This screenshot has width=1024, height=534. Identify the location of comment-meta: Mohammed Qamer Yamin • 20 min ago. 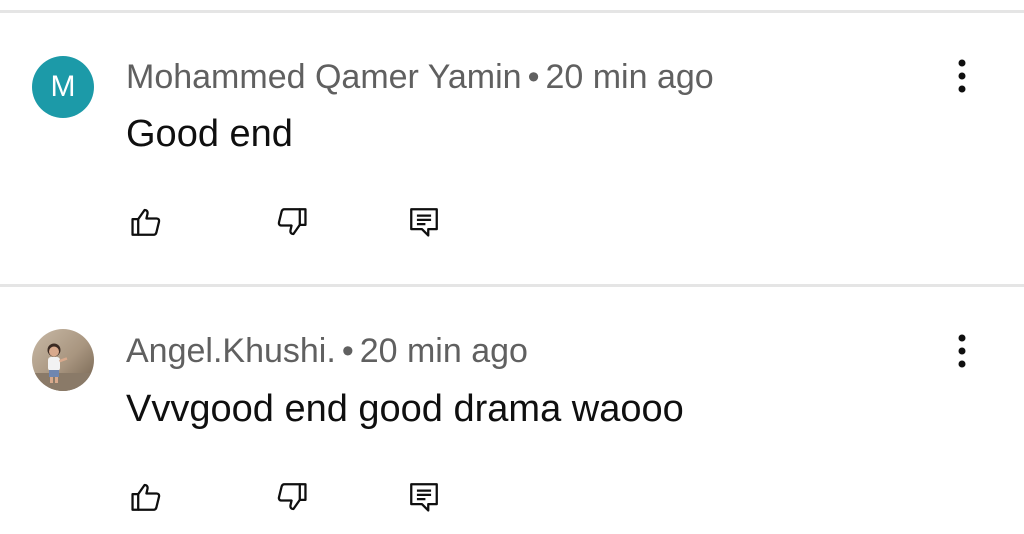
(420, 77).